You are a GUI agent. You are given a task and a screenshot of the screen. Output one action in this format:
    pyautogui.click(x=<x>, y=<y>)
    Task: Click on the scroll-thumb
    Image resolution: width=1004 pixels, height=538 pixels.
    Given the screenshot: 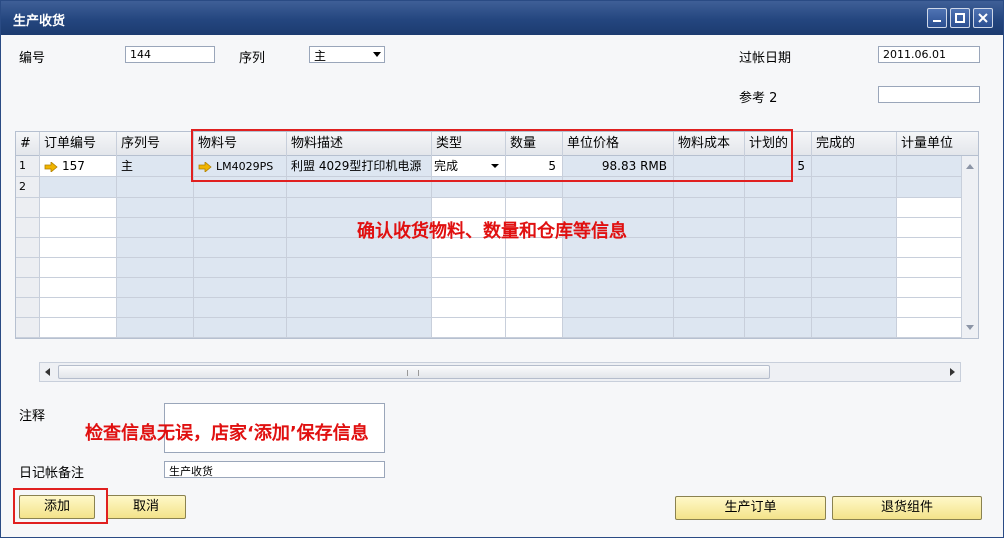 What is the action you would take?
    pyautogui.click(x=414, y=372)
    